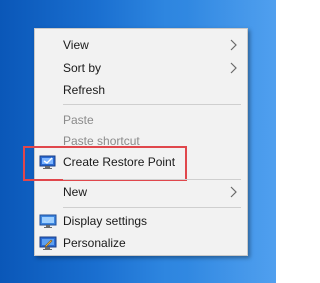  Describe the element at coordinates (84, 90) in the screenshot. I see `menu-item-label: Refresh` at that location.